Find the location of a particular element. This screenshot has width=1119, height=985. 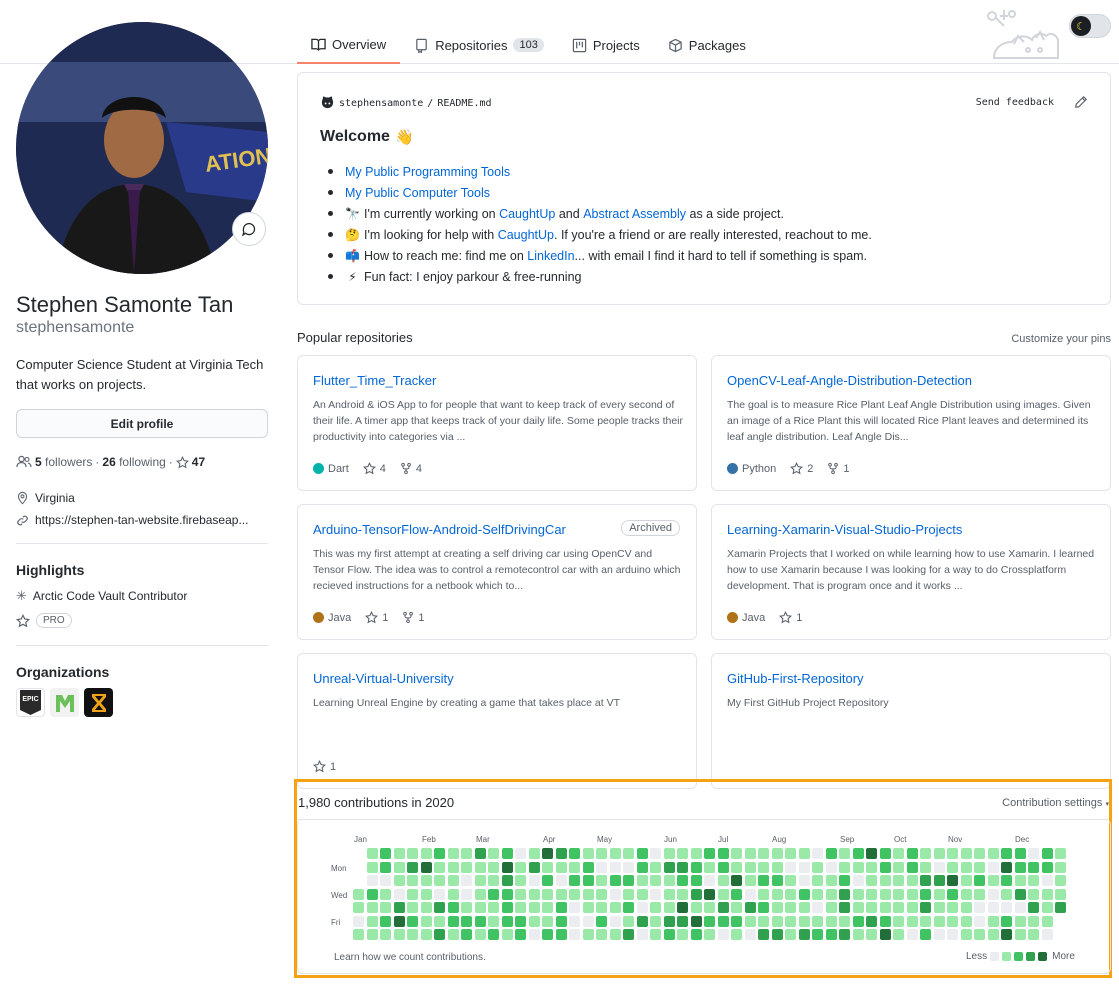

theme-toggle: ☾ is located at coordinates (1090, 26).